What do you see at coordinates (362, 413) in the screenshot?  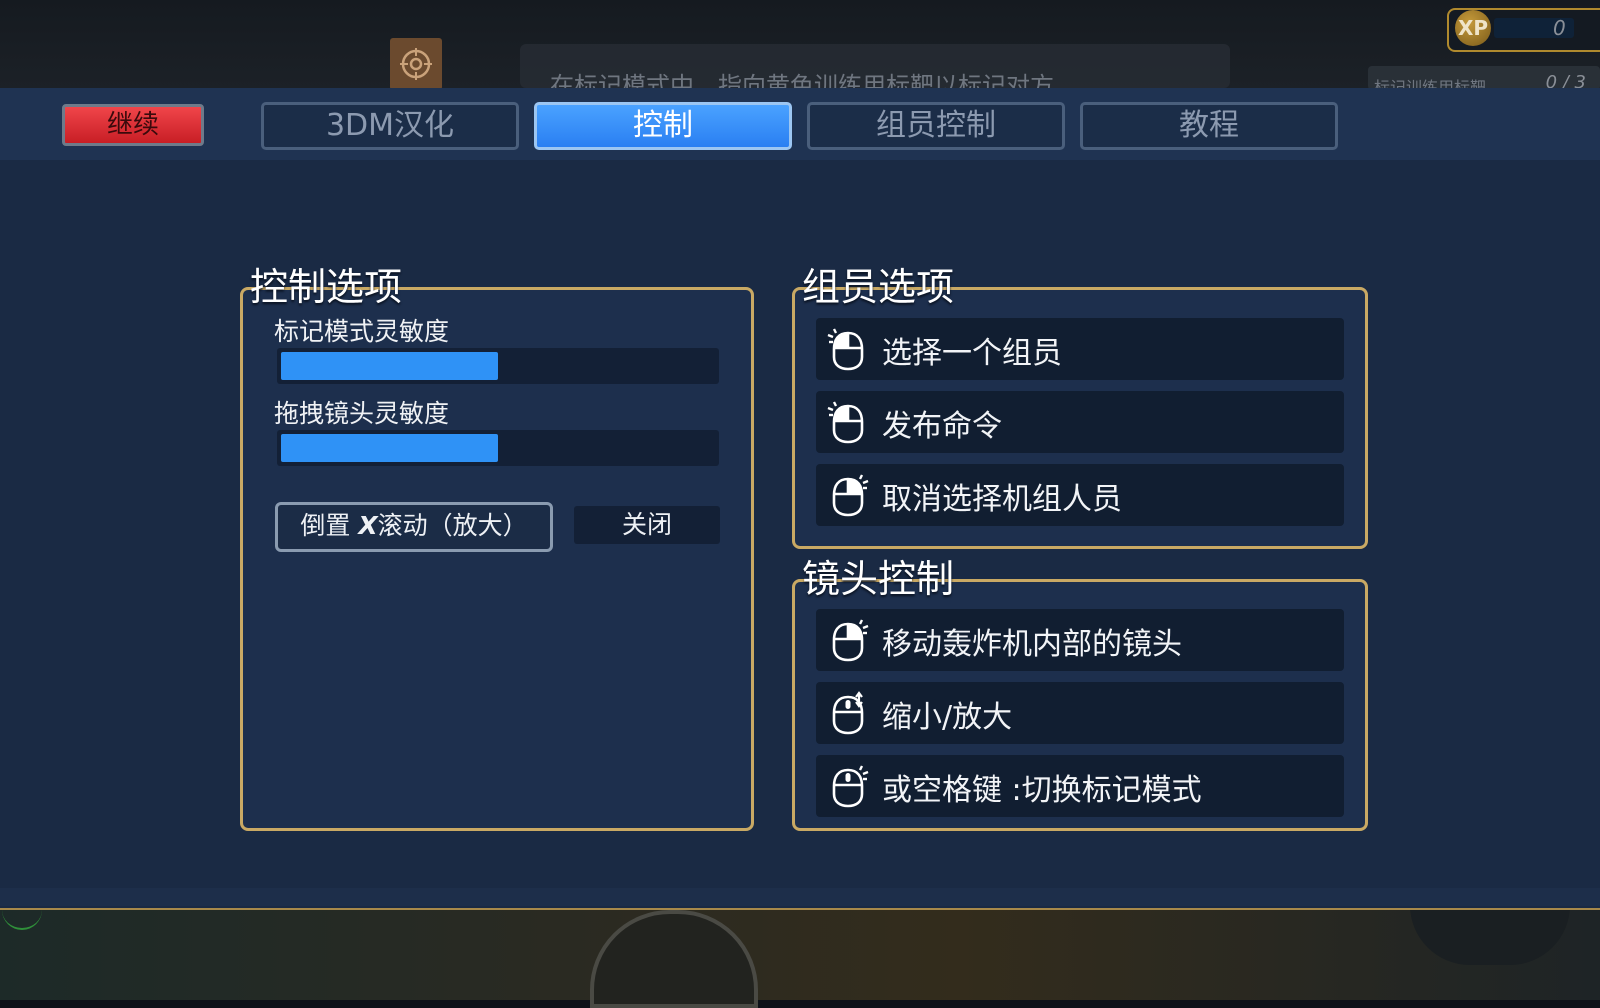 I see `drag-camera-sensitivity-label: 拖拽镜头灵敏度` at bounding box center [362, 413].